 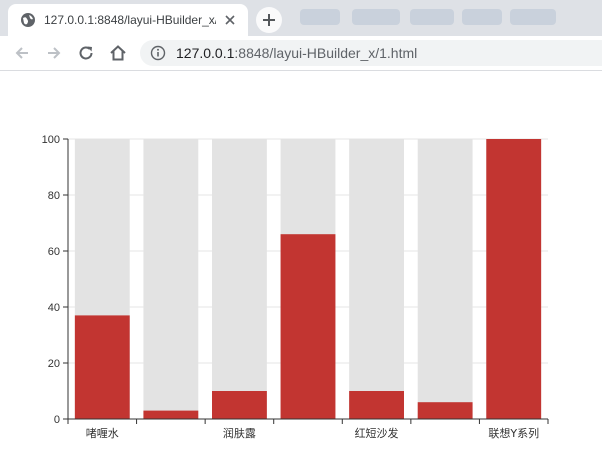 What do you see at coordinates (54, 364) in the screenshot?
I see `y-tick-label: 20` at bounding box center [54, 364].